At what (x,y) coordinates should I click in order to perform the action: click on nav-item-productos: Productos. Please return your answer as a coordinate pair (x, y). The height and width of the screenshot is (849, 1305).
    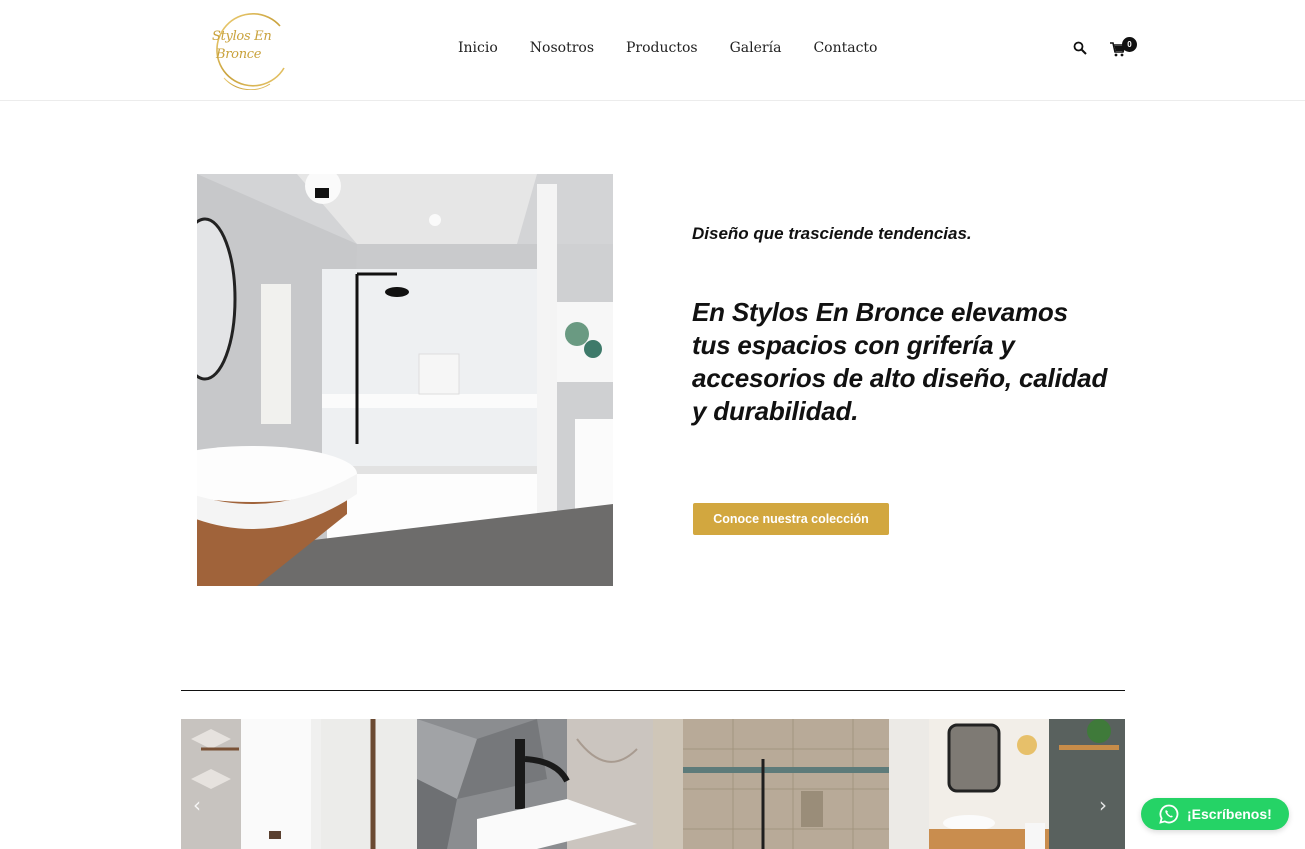
    Looking at the image, I should click on (662, 48).